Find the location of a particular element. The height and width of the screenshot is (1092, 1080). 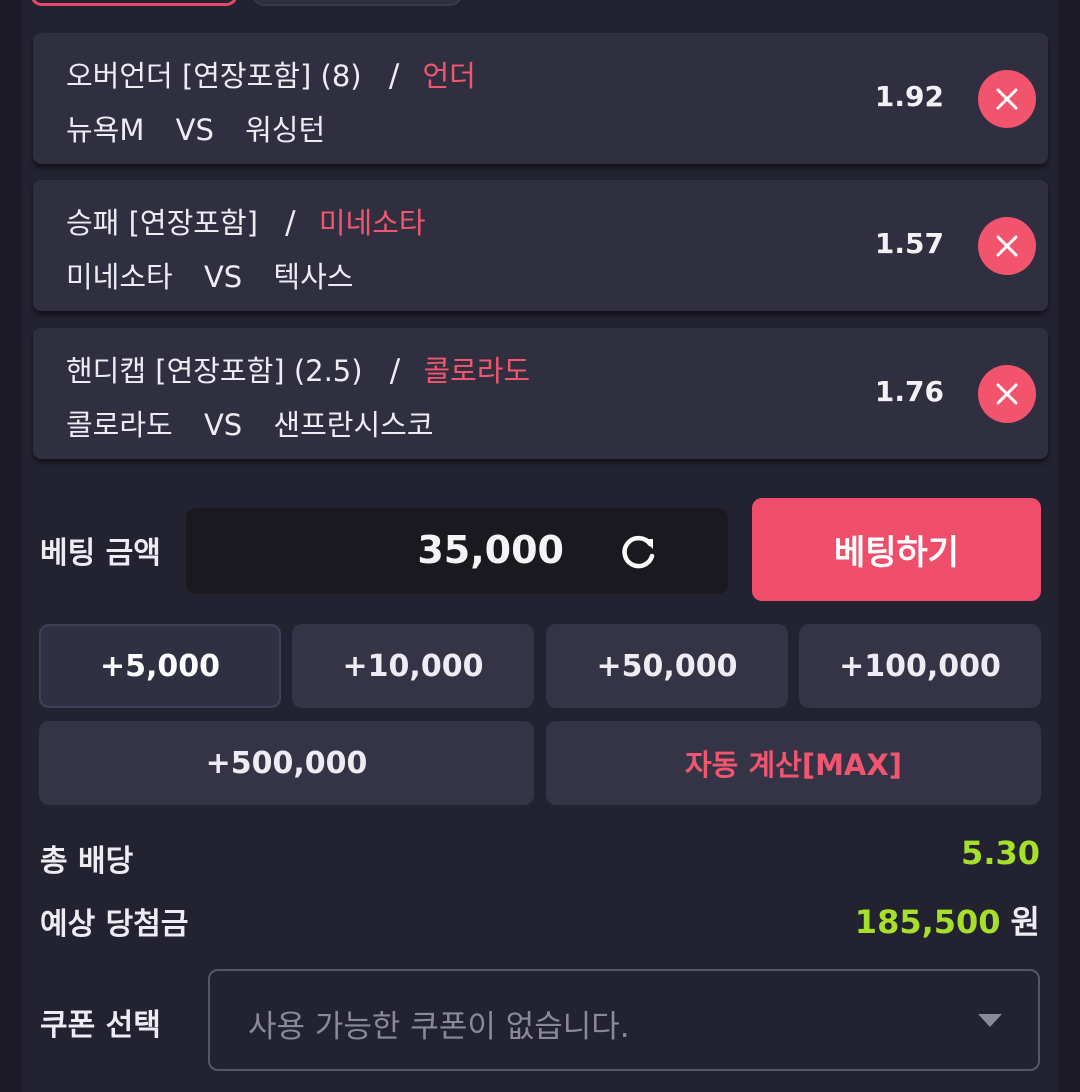

auto-calc-max-button: 자동 계산[MAX] is located at coordinates (793, 763).